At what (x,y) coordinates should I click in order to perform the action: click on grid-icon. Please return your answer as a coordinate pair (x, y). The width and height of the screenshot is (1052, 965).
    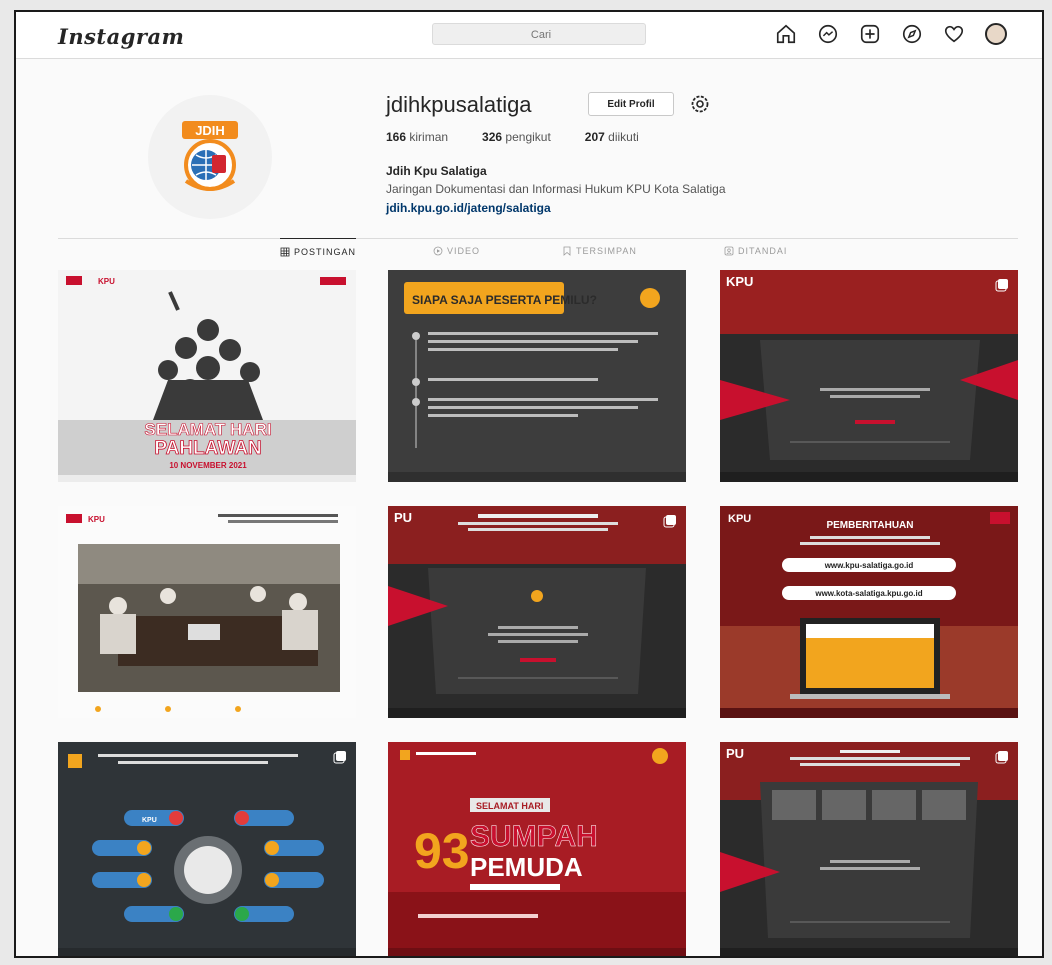
    Looking at the image, I should click on (285, 252).